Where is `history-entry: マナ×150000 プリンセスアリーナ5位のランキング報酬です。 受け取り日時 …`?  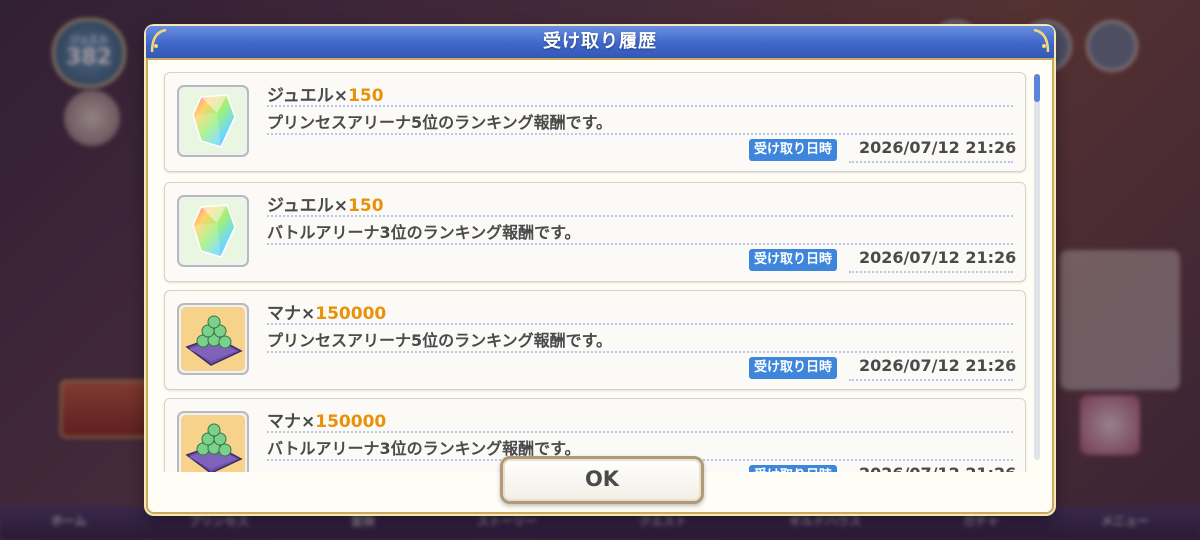 history-entry: マナ×150000 プリンセスアリーナ5位のランキング報酬です。 受け取り日時 … is located at coordinates (595, 340).